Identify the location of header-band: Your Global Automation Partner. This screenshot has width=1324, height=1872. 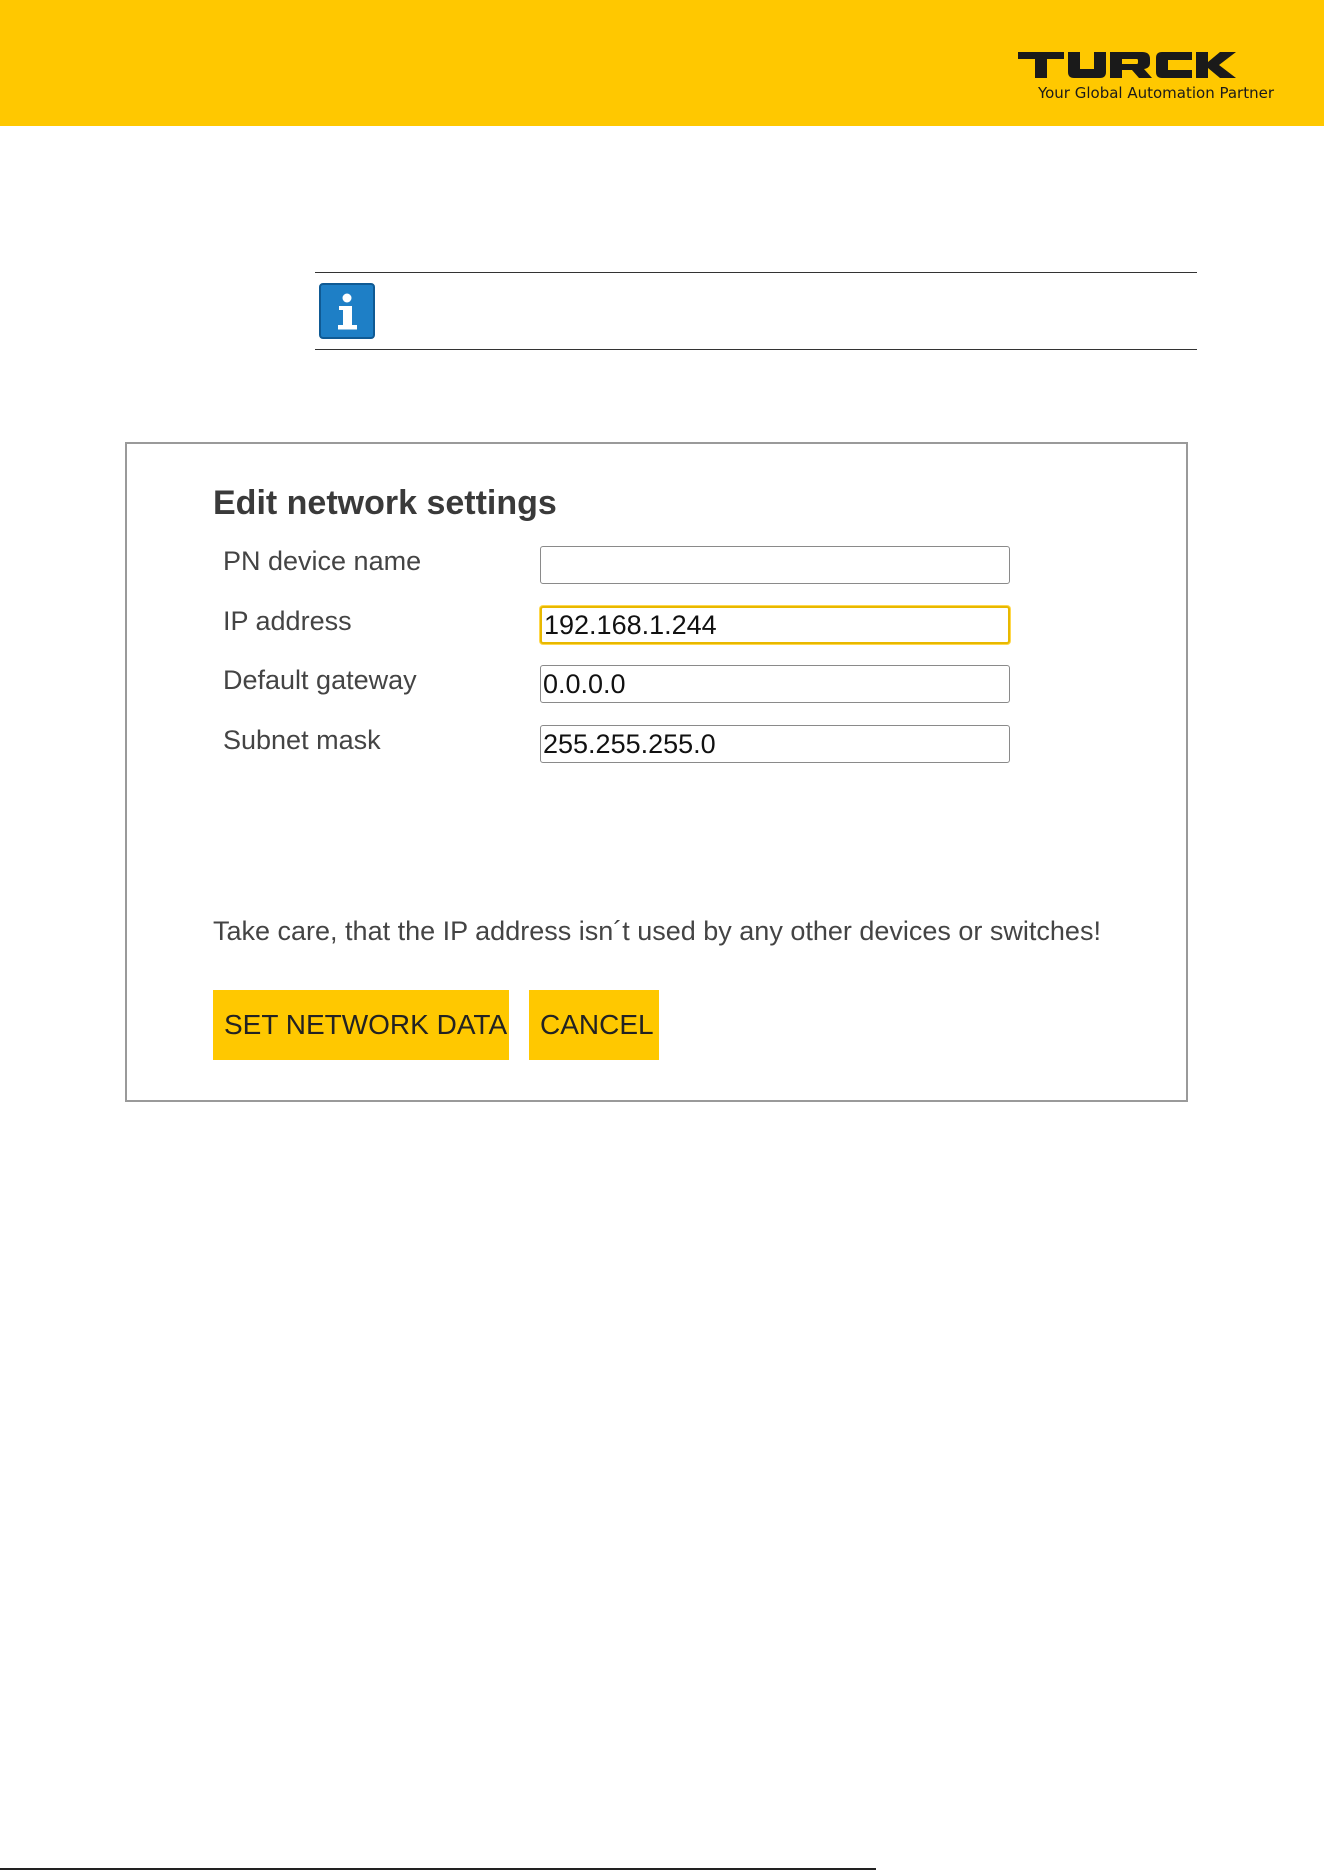
(662, 63).